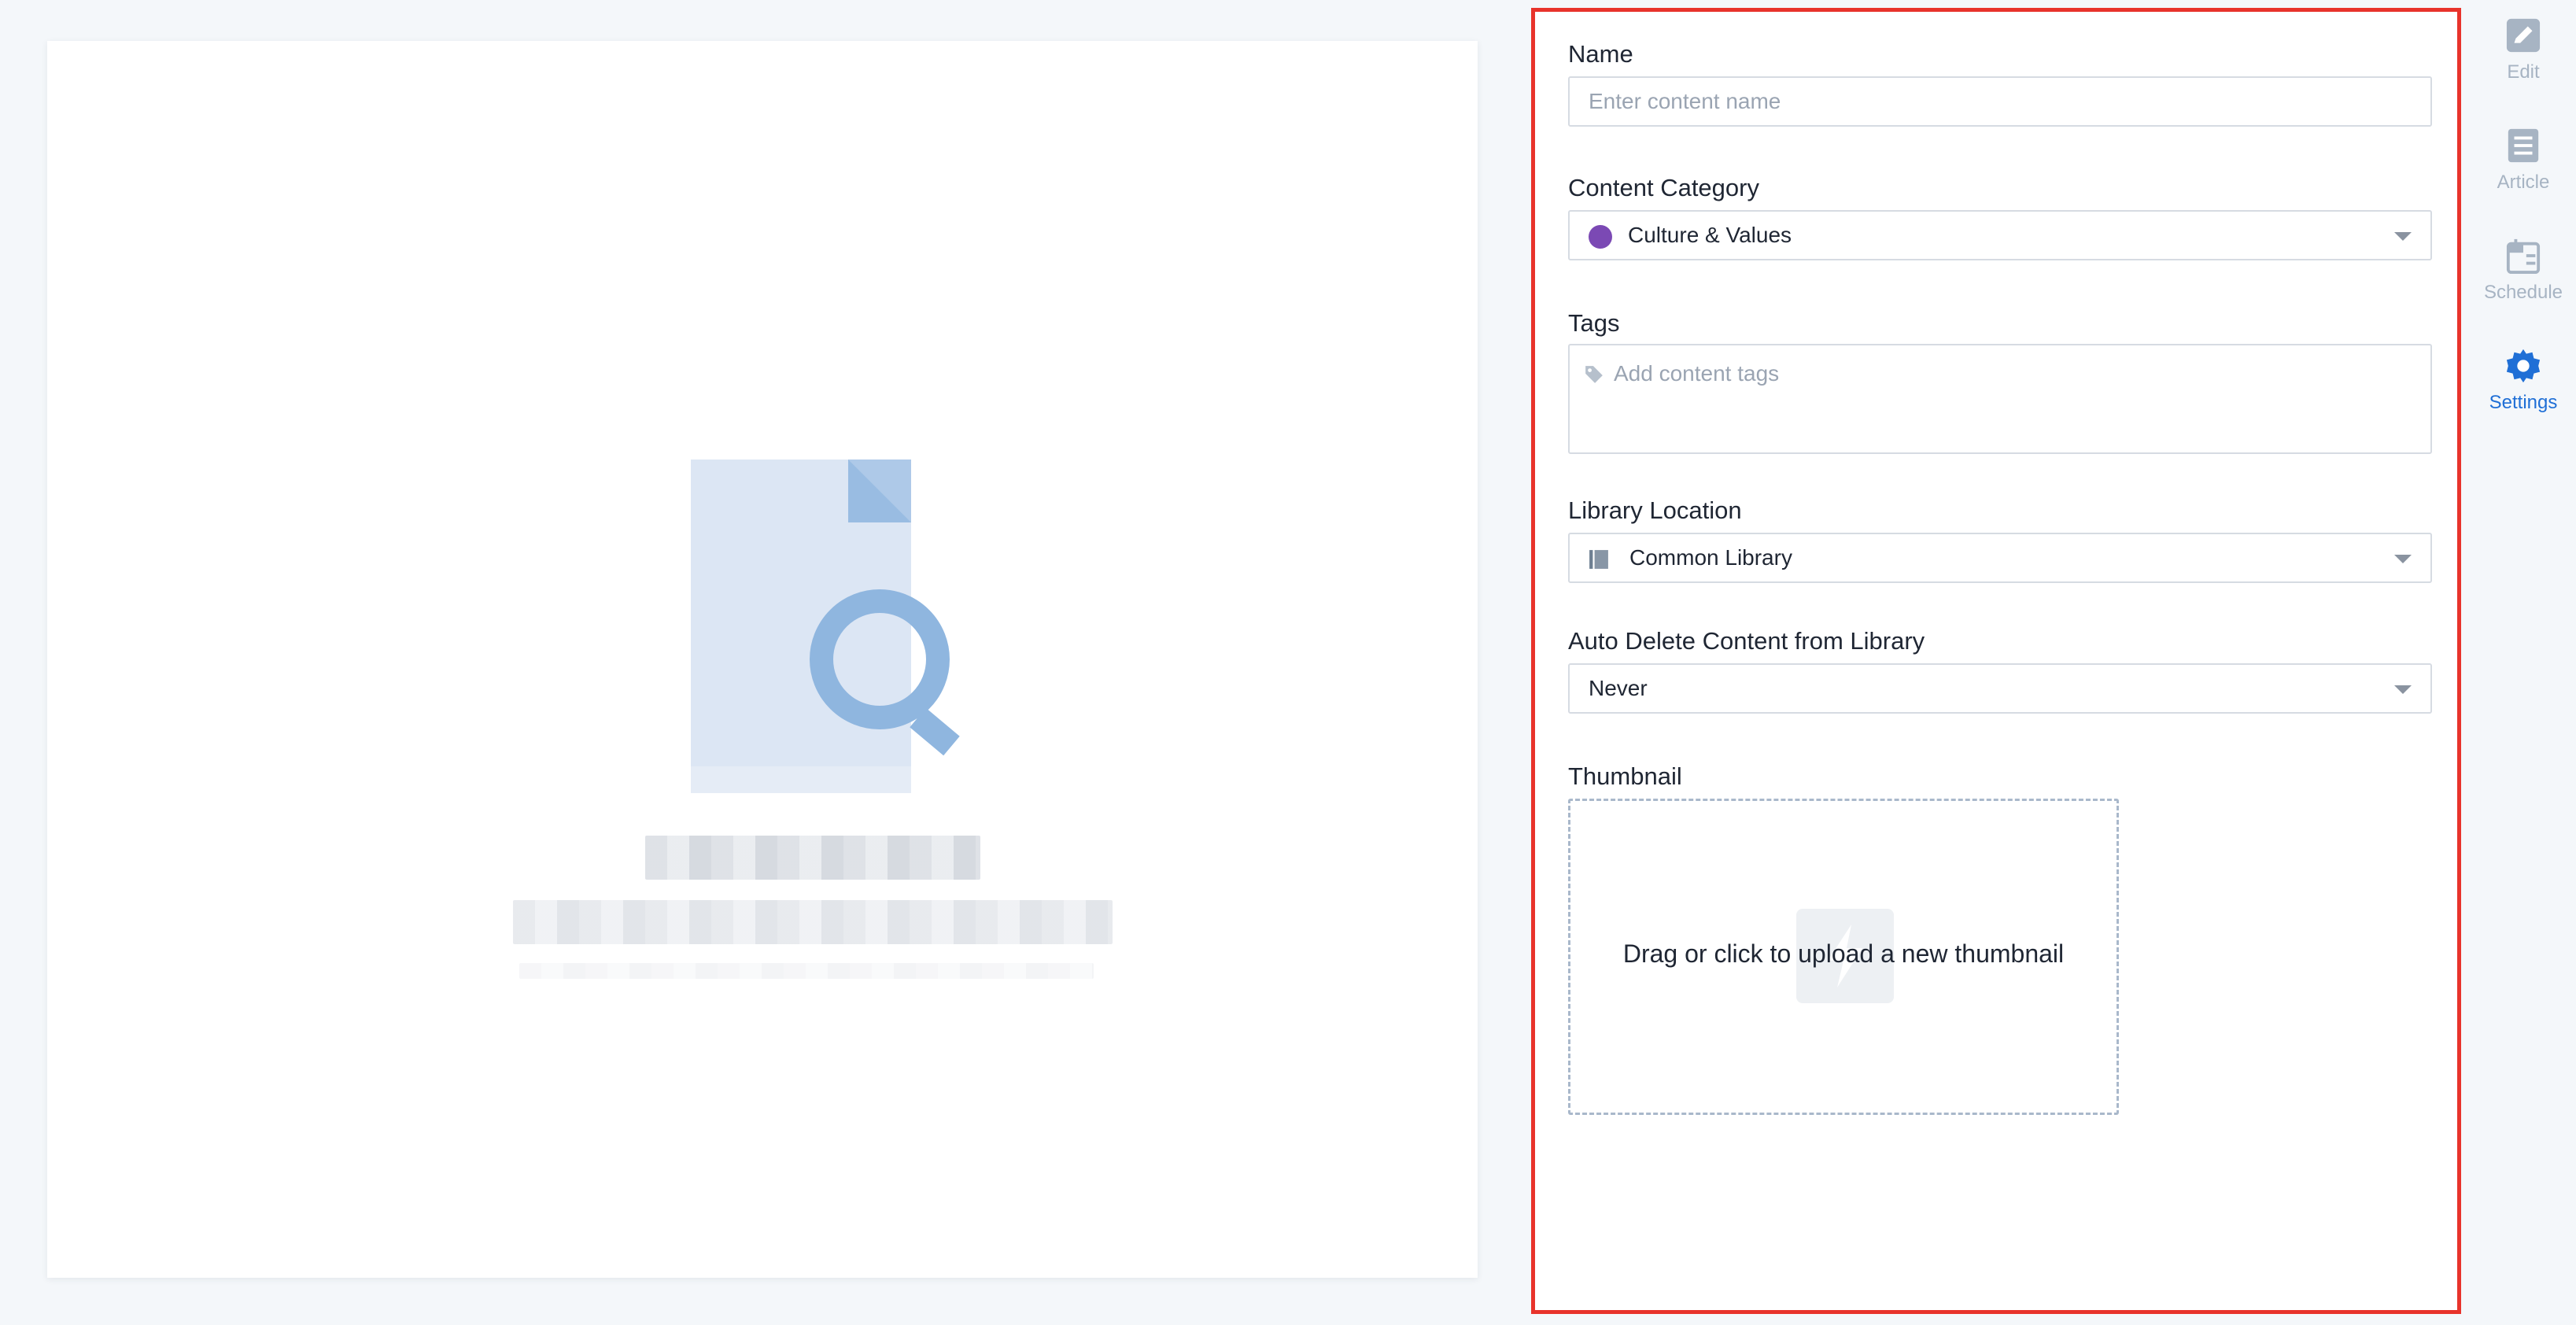 This screenshot has height=1325, width=2576. I want to click on toolbar-article: Article, so click(2523, 174).